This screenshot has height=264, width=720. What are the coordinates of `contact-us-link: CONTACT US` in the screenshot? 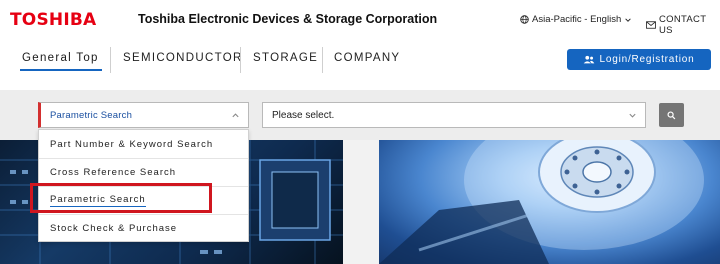 It's located at (683, 25).